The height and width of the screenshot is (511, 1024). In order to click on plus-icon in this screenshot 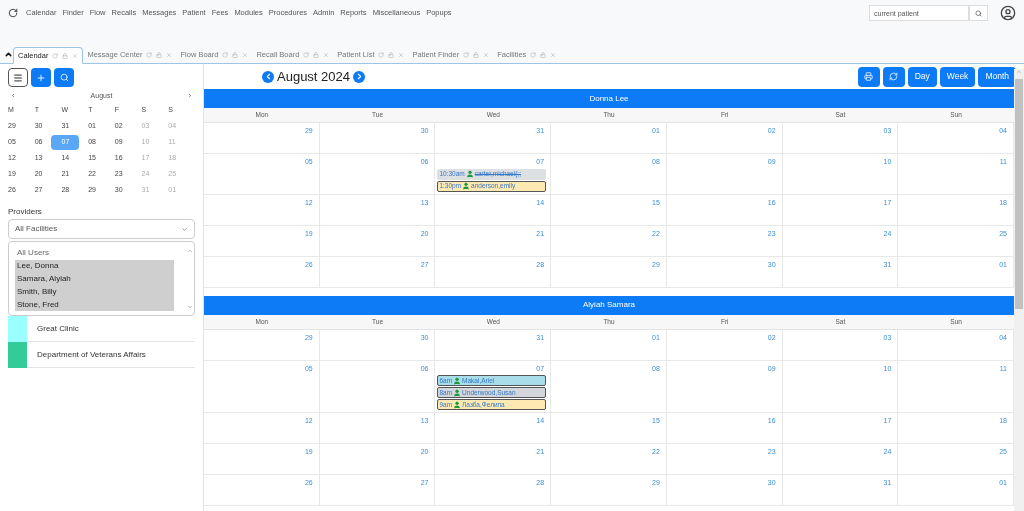, I will do `click(41, 77)`.